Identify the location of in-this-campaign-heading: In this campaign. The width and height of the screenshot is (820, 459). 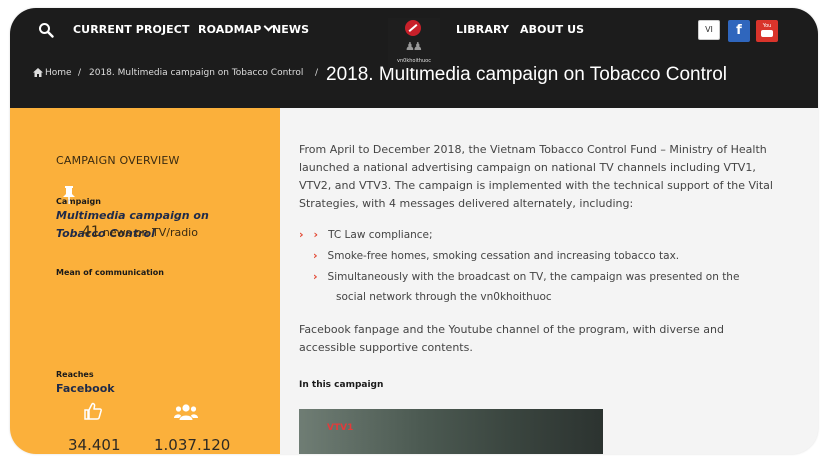
(341, 385).